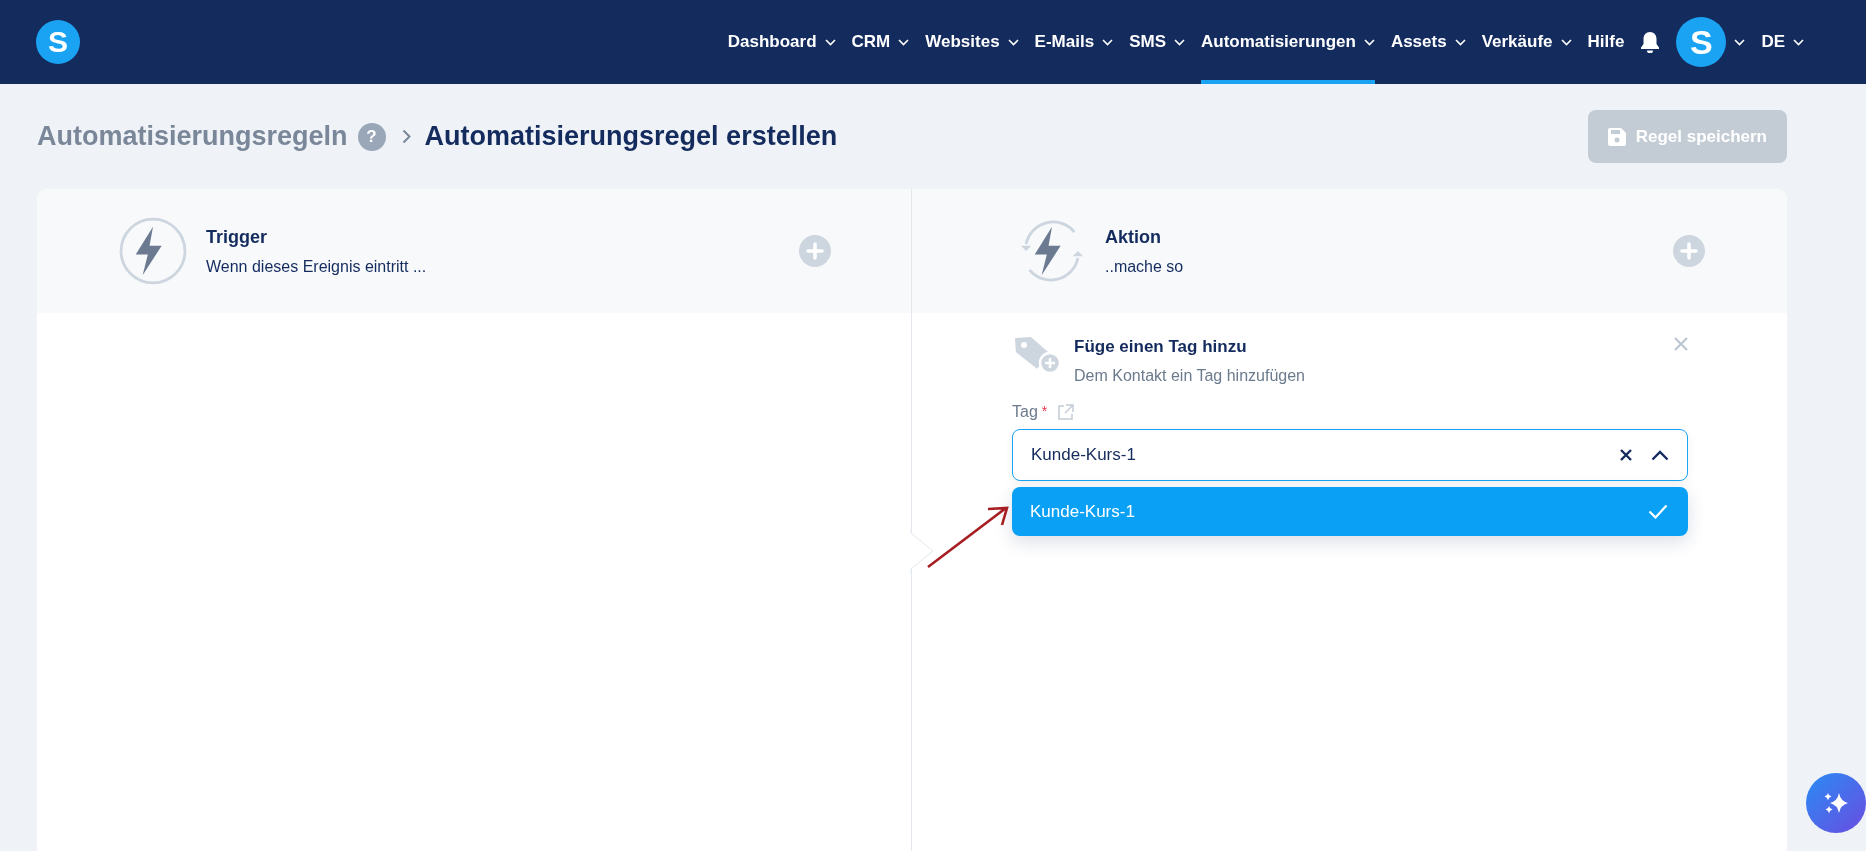 The width and height of the screenshot is (1866, 851). Describe the element at coordinates (1660, 455) in the screenshot. I see `chevron-icon` at that location.